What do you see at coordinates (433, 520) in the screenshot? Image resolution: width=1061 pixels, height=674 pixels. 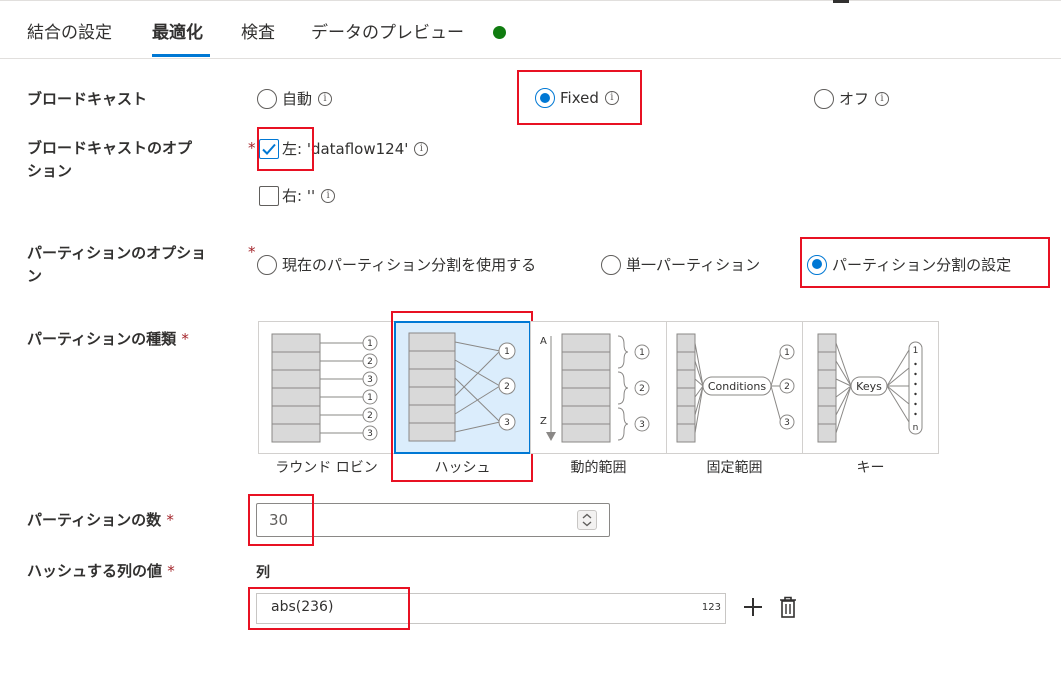 I see `partition-count-input: 30` at bounding box center [433, 520].